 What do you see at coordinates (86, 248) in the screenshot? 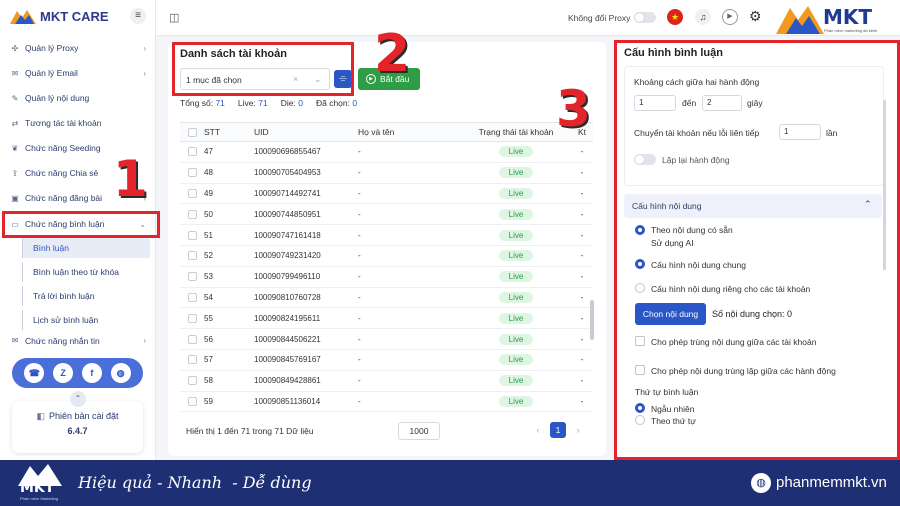
I see `sidebar-subitem-comment: Bình luận` at bounding box center [86, 248].